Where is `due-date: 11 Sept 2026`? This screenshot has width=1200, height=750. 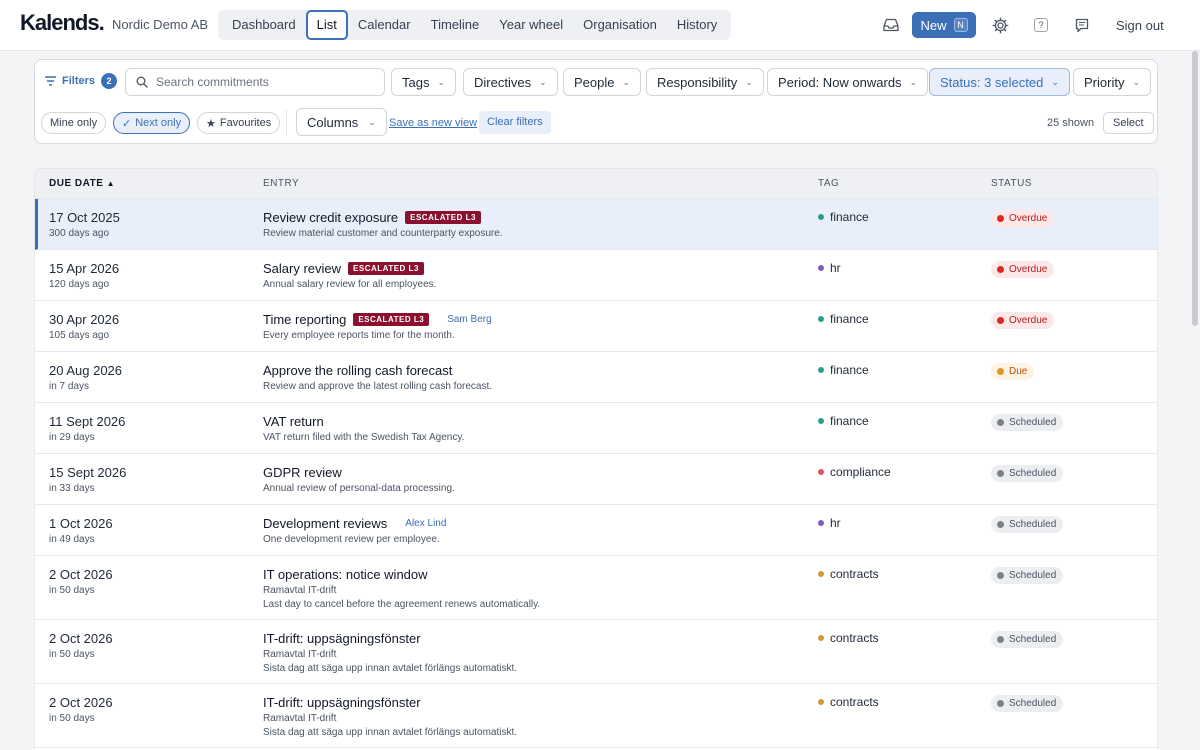 due-date: 11 Sept 2026 is located at coordinates (87, 421).